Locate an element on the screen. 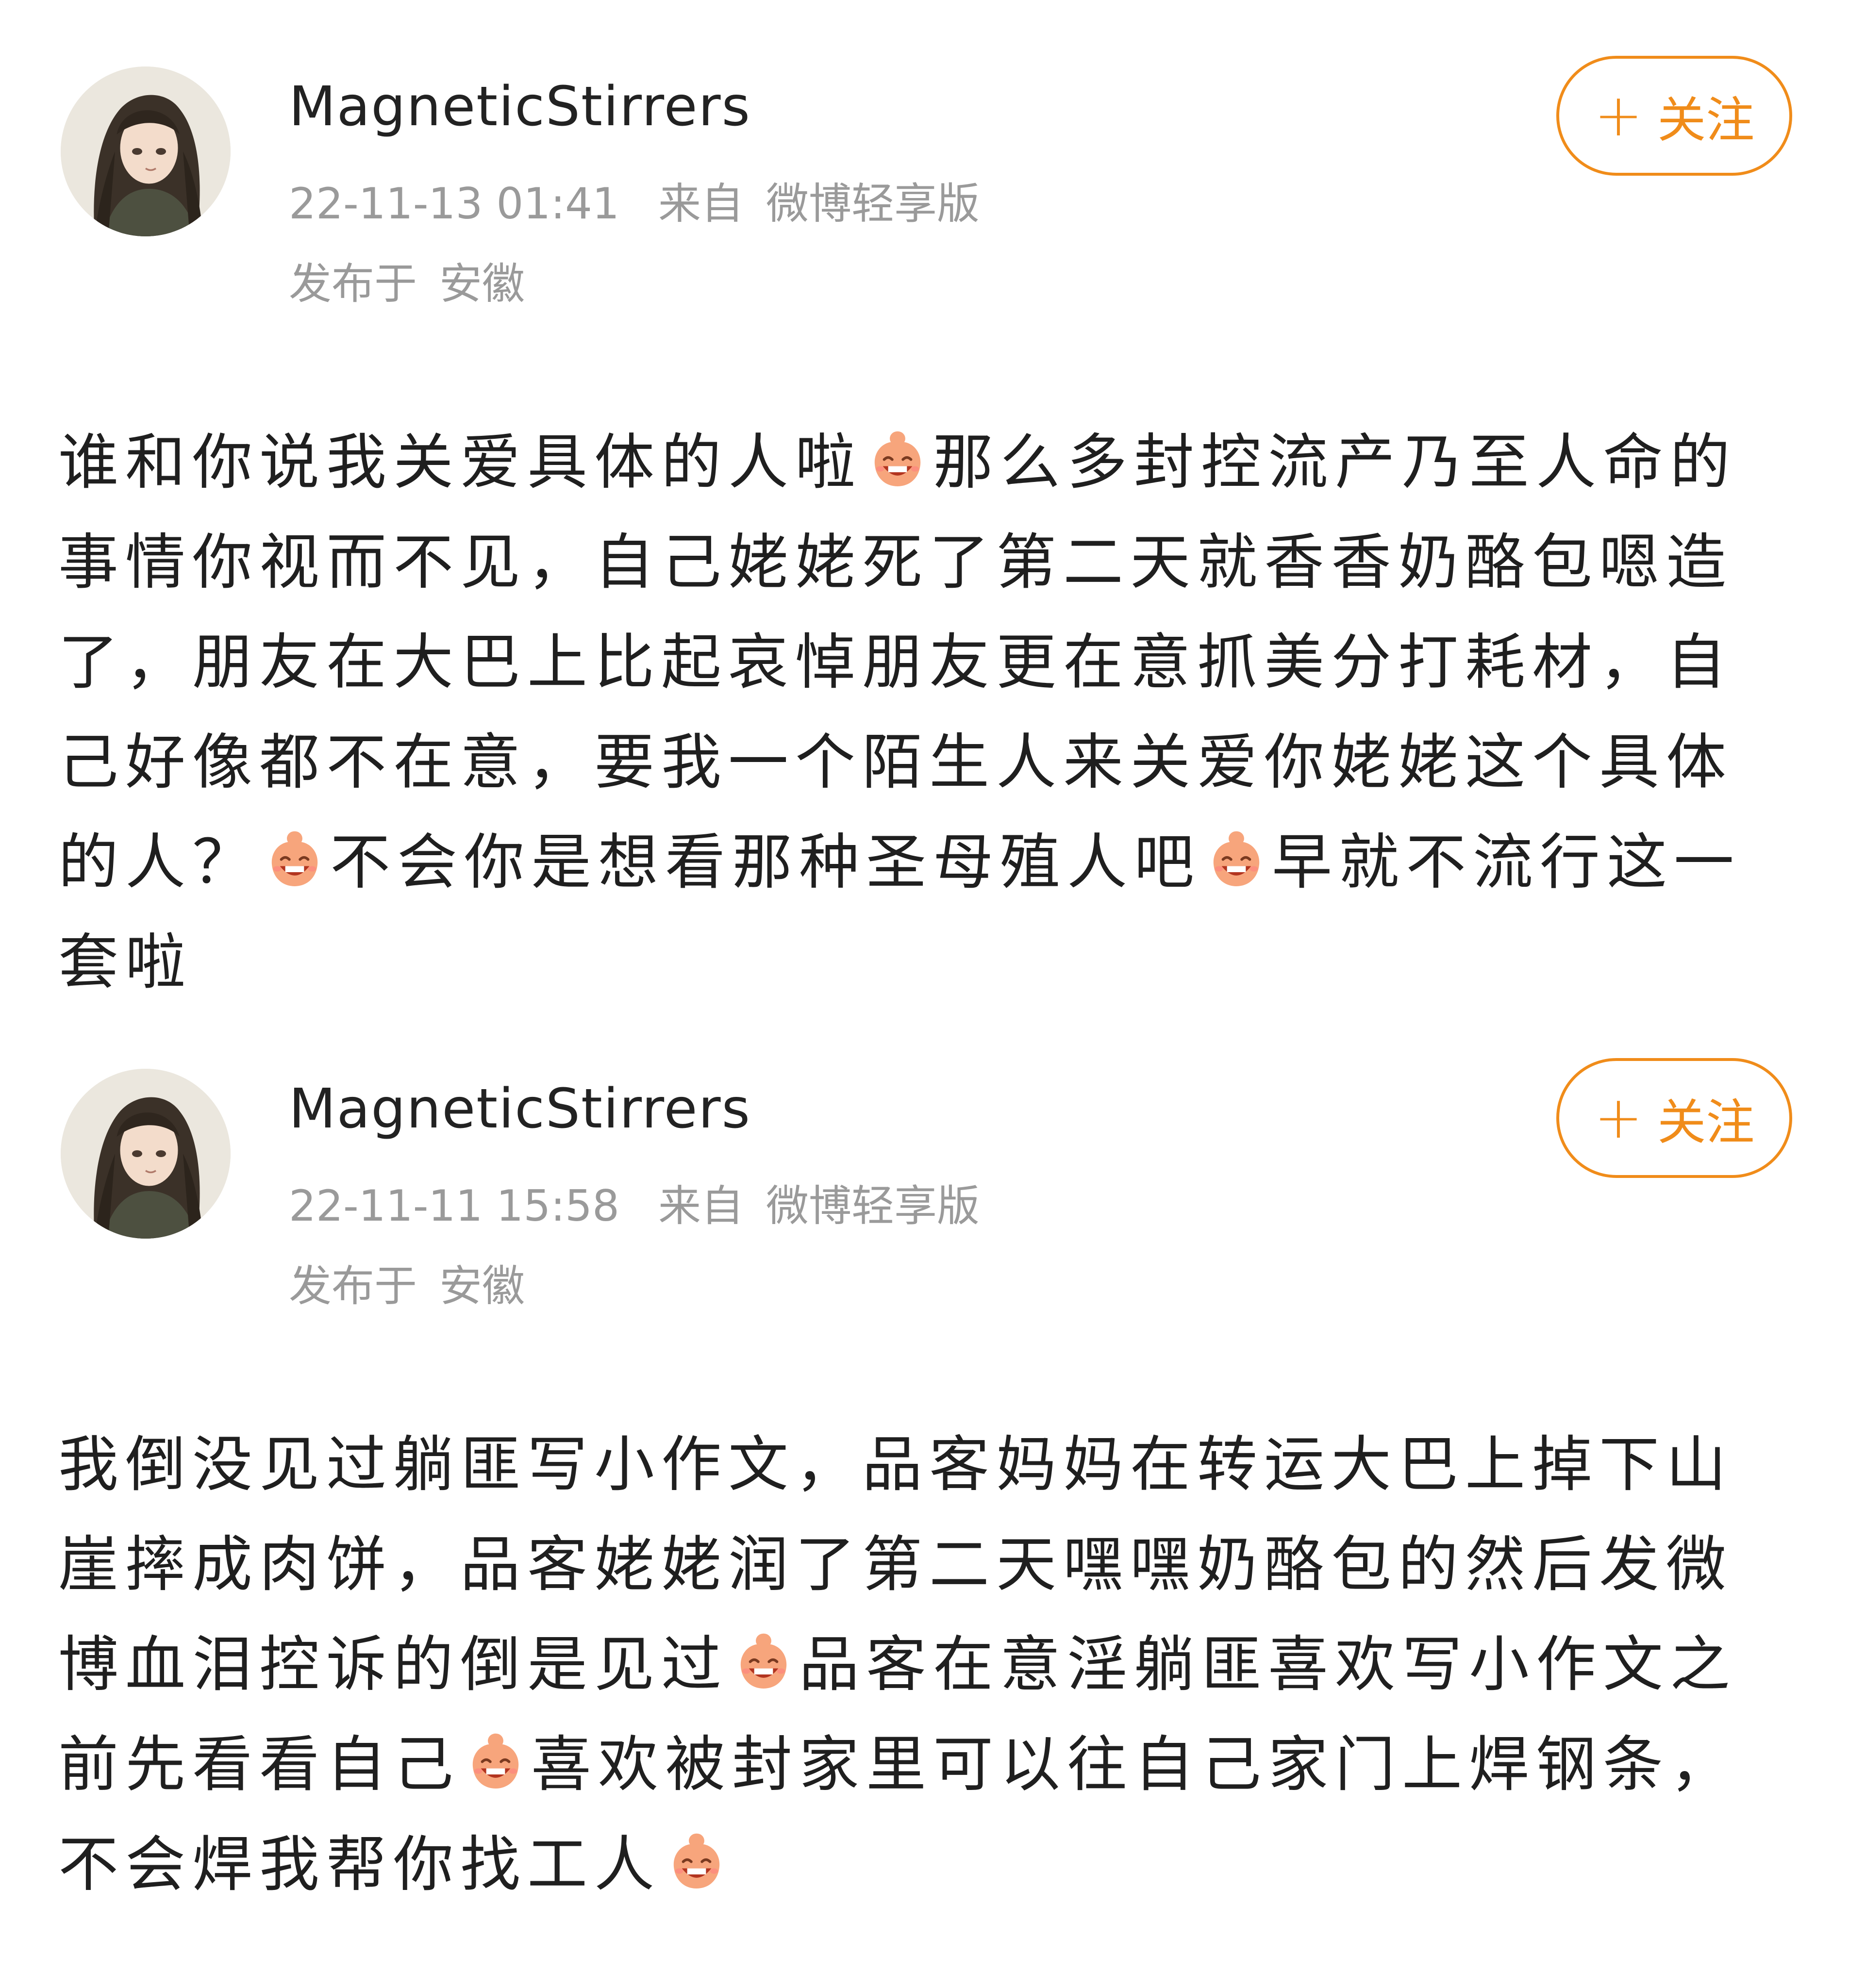  post-time: 22-11-13 01:41 is located at coordinates (454, 204).